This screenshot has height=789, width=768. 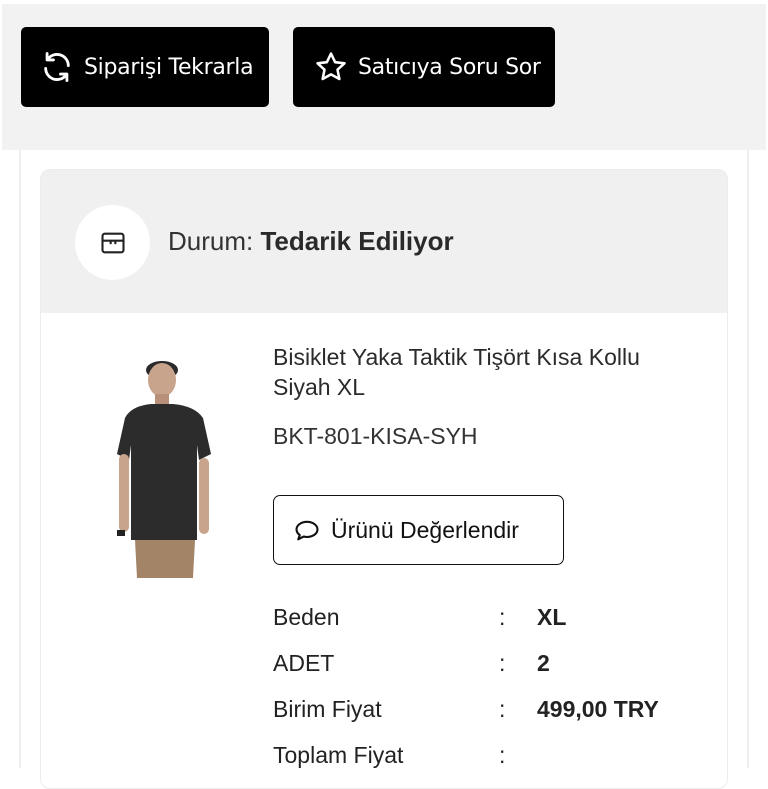 I want to click on order-status: Durum: Tedarik Ediliyor, so click(x=311, y=241).